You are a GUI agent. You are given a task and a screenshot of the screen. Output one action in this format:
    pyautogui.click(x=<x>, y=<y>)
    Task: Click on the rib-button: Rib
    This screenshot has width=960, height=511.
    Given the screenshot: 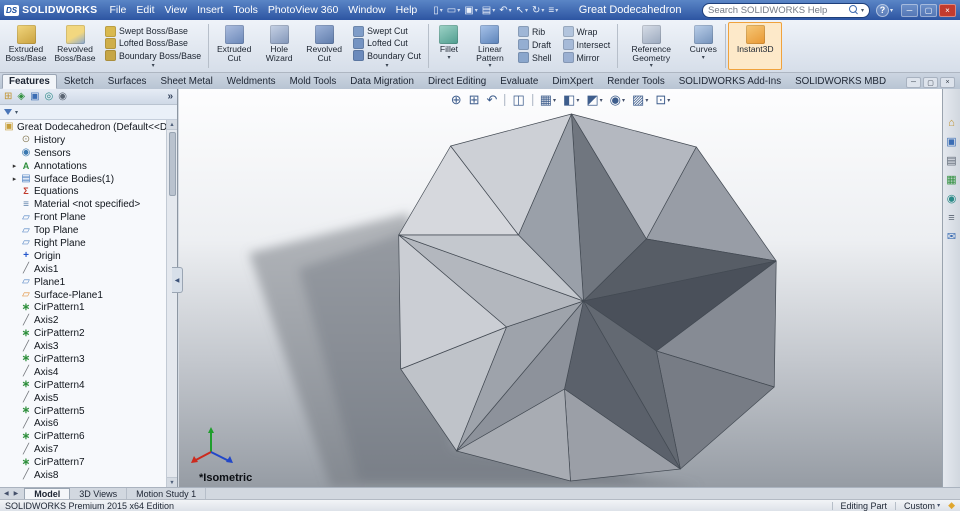 What is the action you would take?
    pyautogui.click(x=535, y=31)
    